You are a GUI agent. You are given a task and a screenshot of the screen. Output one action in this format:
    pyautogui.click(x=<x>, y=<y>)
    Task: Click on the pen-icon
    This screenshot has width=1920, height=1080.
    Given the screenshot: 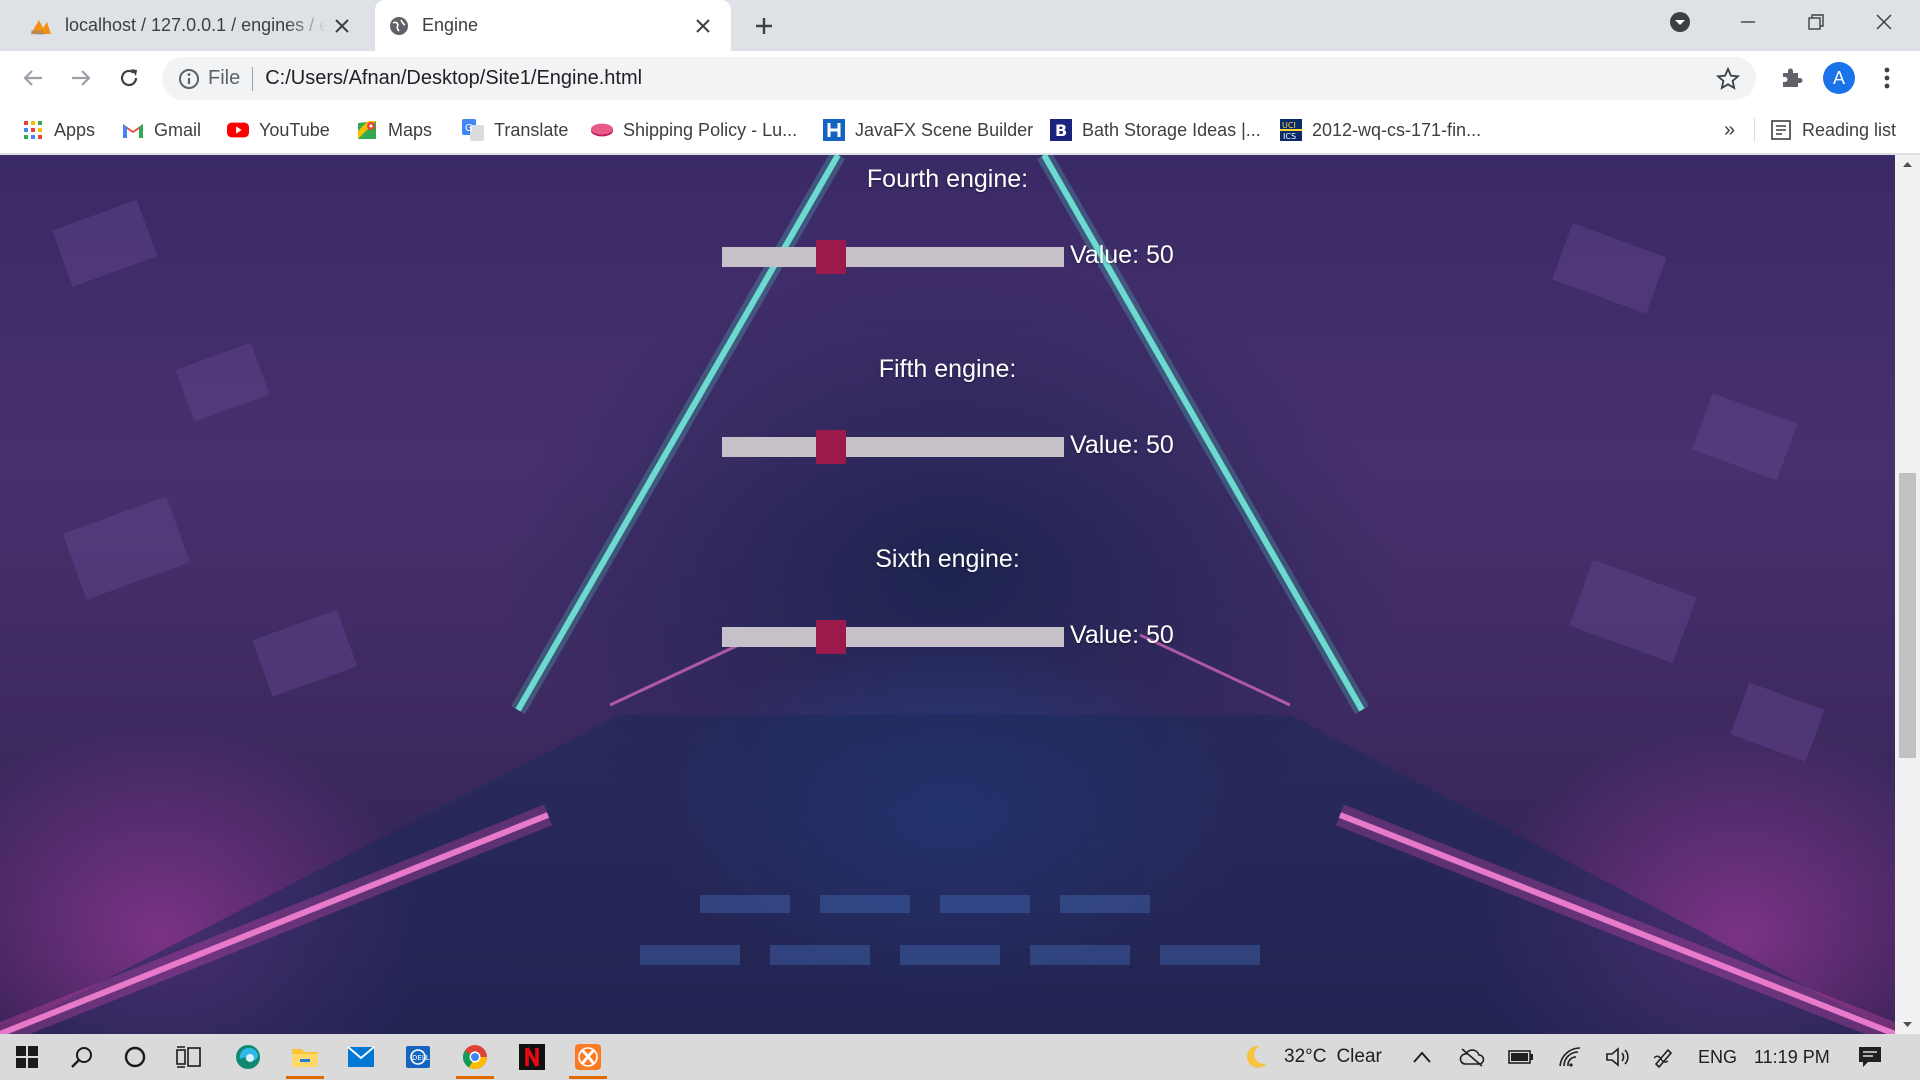 What is the action you would take?
    pyautogui.click(x=1663, y=1058)
    